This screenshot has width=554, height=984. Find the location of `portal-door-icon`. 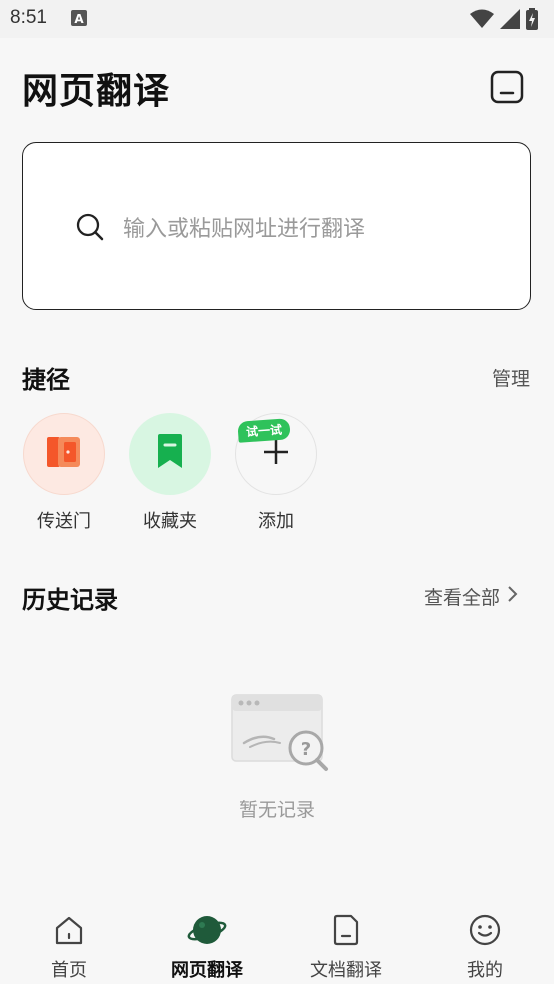

portal-door-icon is located at coordinates (64, 454).